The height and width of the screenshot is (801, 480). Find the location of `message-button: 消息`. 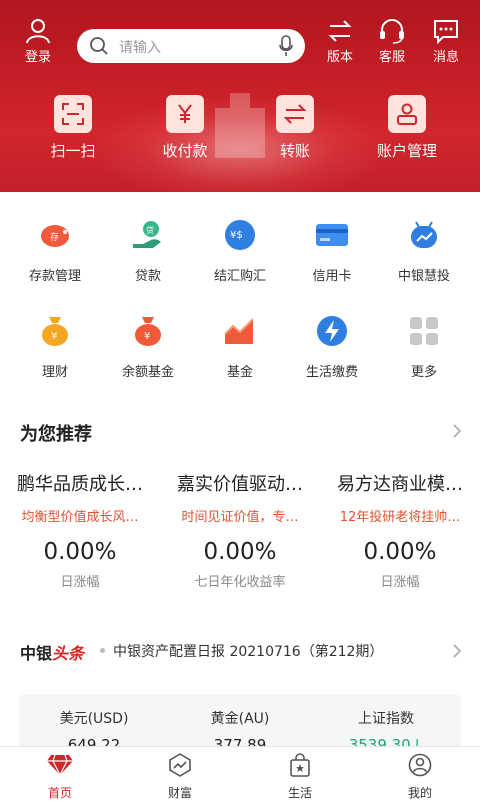

message-button: 消息 is located at coordinates (446, 41).